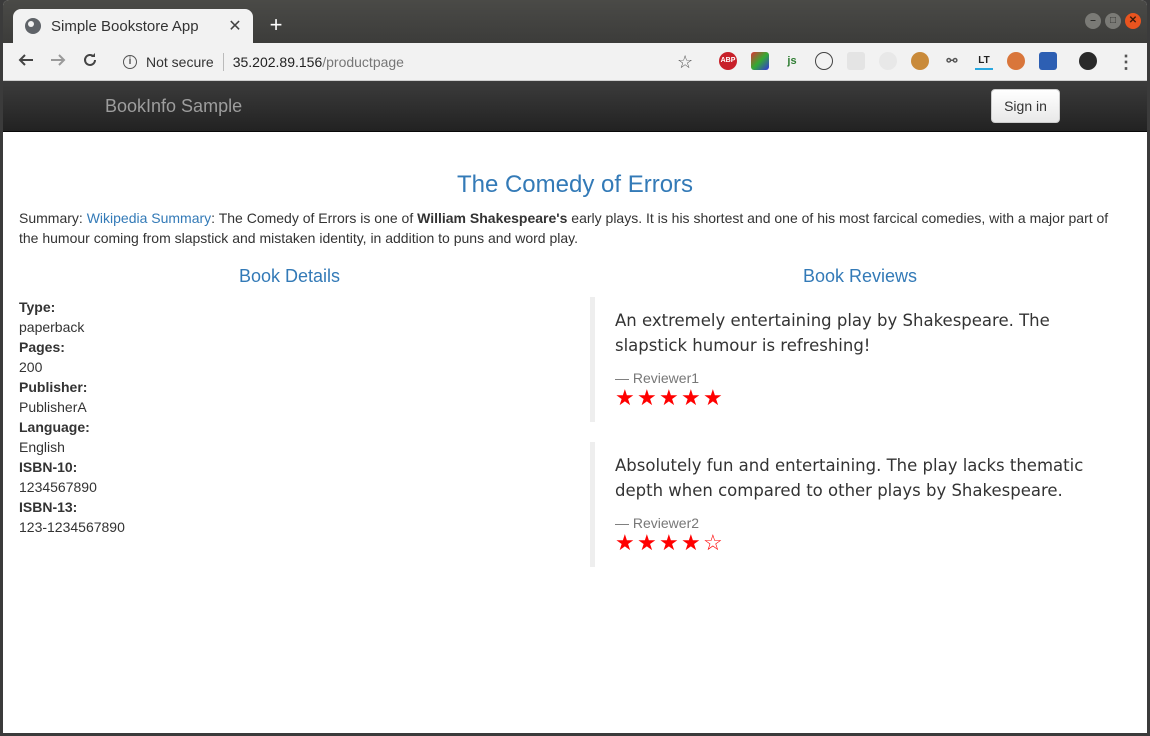 The image size is (1150, 736). Describe the element at coordinates (149, 218) in the screenshot. I see `wikipedia-summary-link: Wikipedia Summary` at that location.